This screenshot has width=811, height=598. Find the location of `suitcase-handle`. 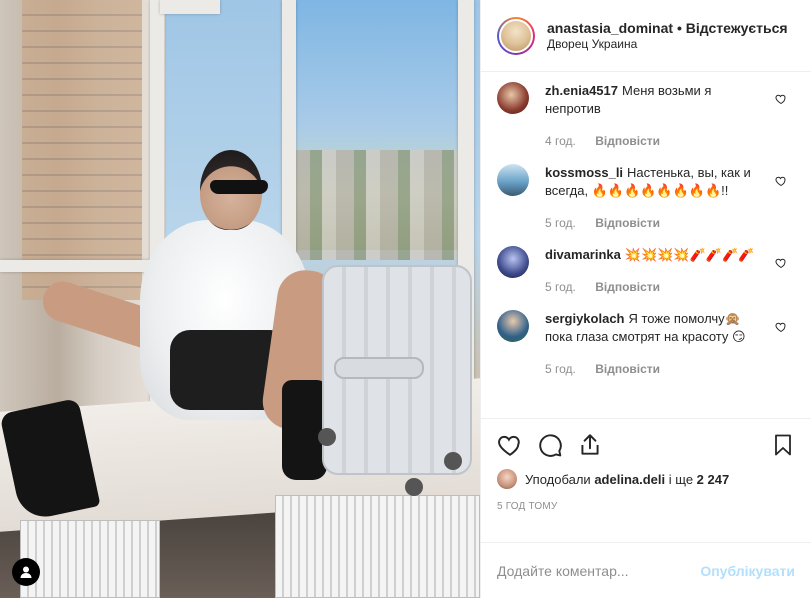

suitcase-handle is located at coordinates (379, 368).